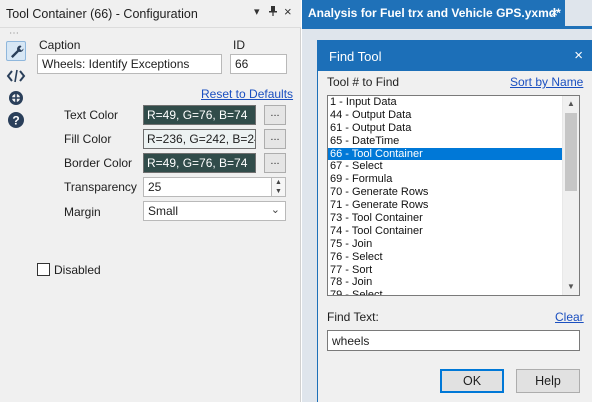  Describe the element at coordinates (129, 64) in the screenshot. I see `caption-input: Wheels: Identify Exceptions` at that location.